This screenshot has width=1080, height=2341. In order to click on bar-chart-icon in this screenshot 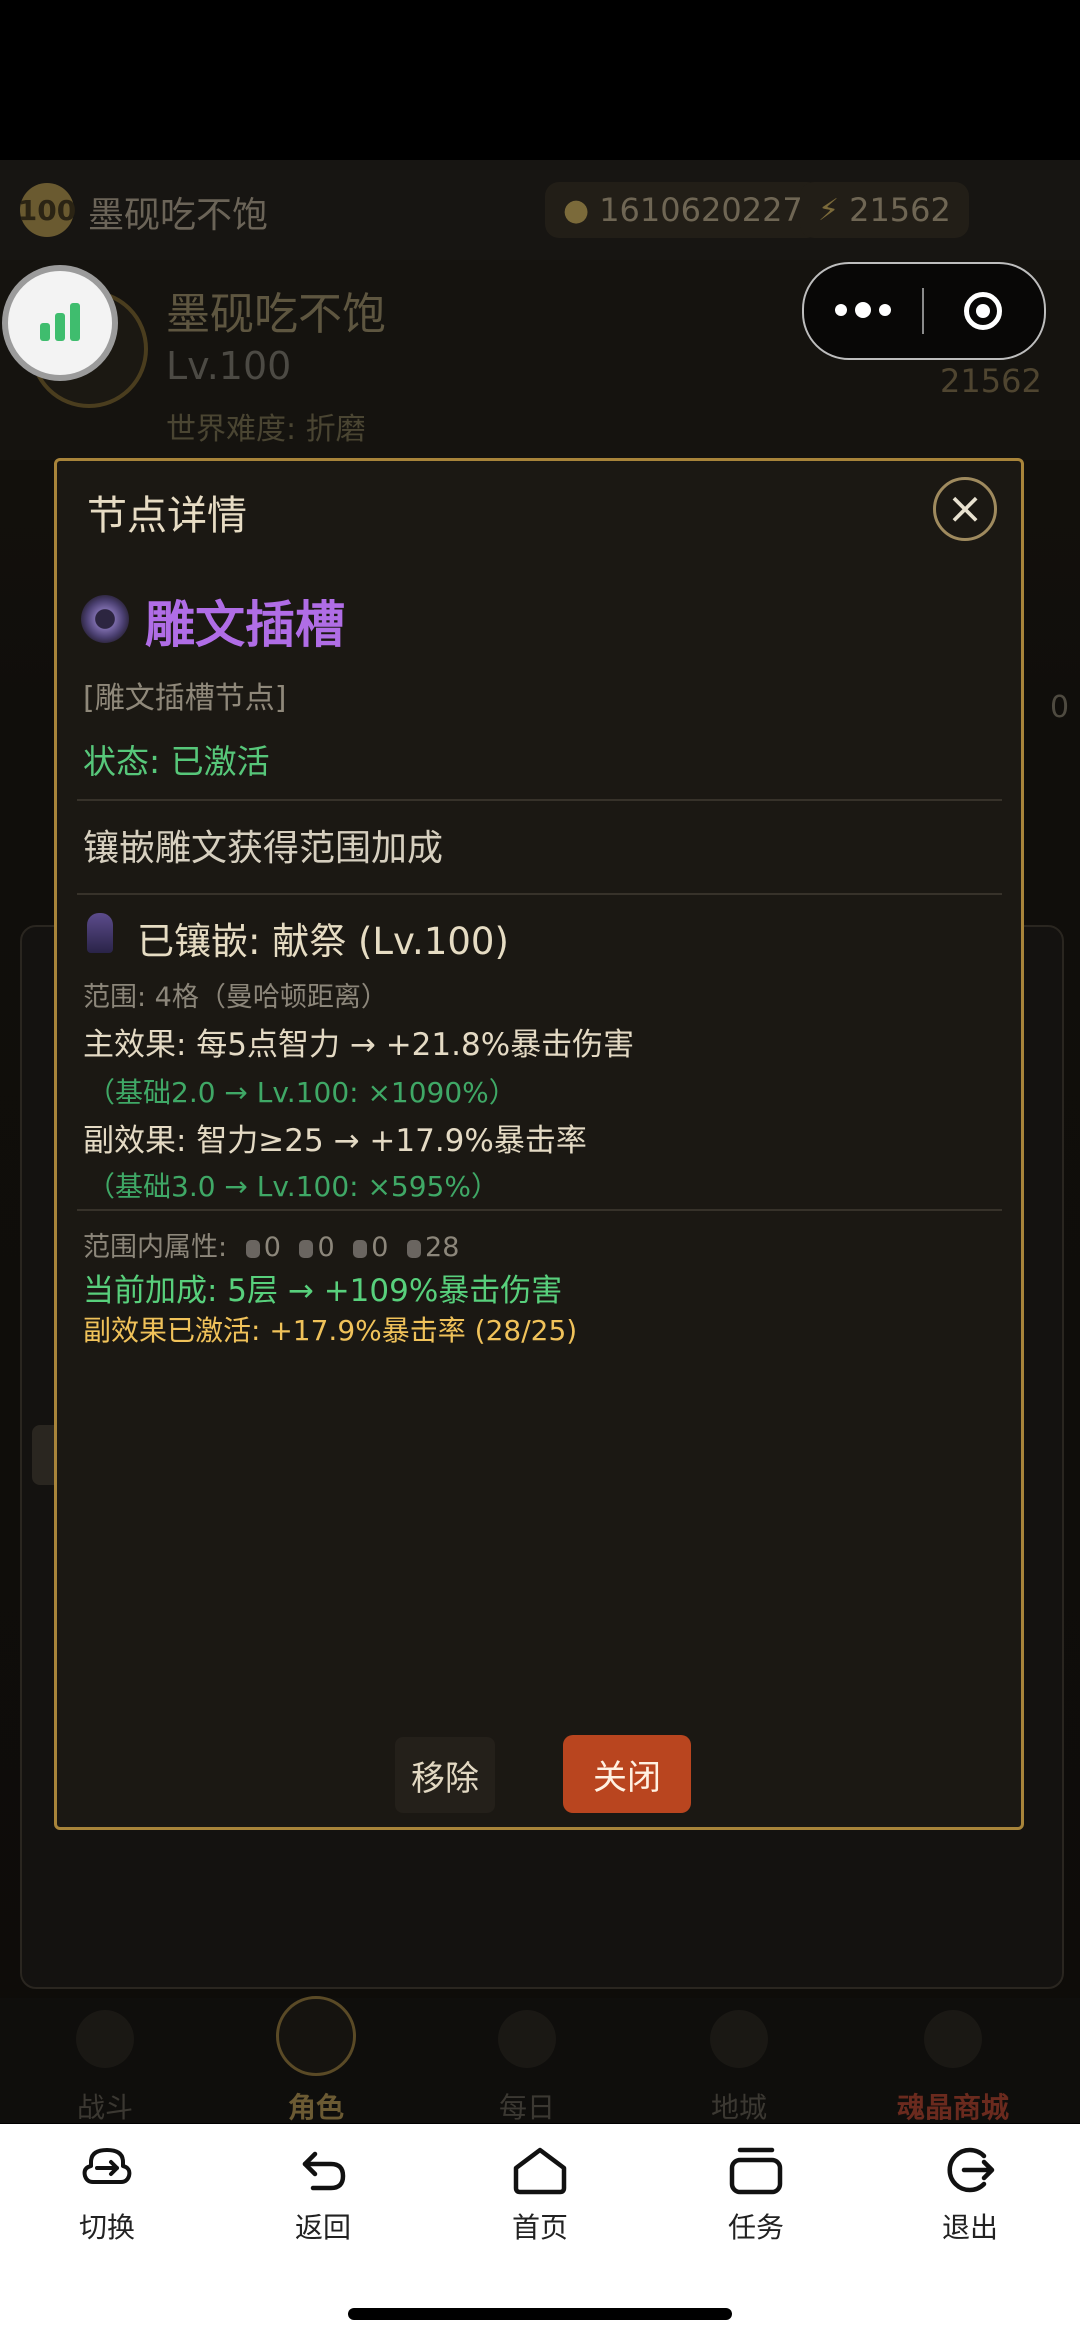, I will do `click(45, 332)`.